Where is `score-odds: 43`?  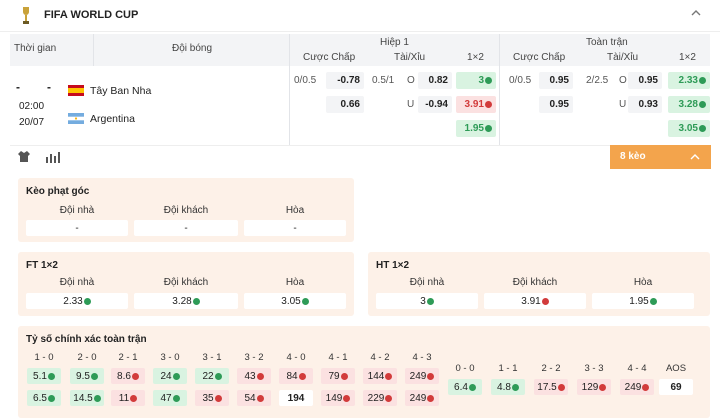 score-odds: 43 is located at coordinates (254, 376).